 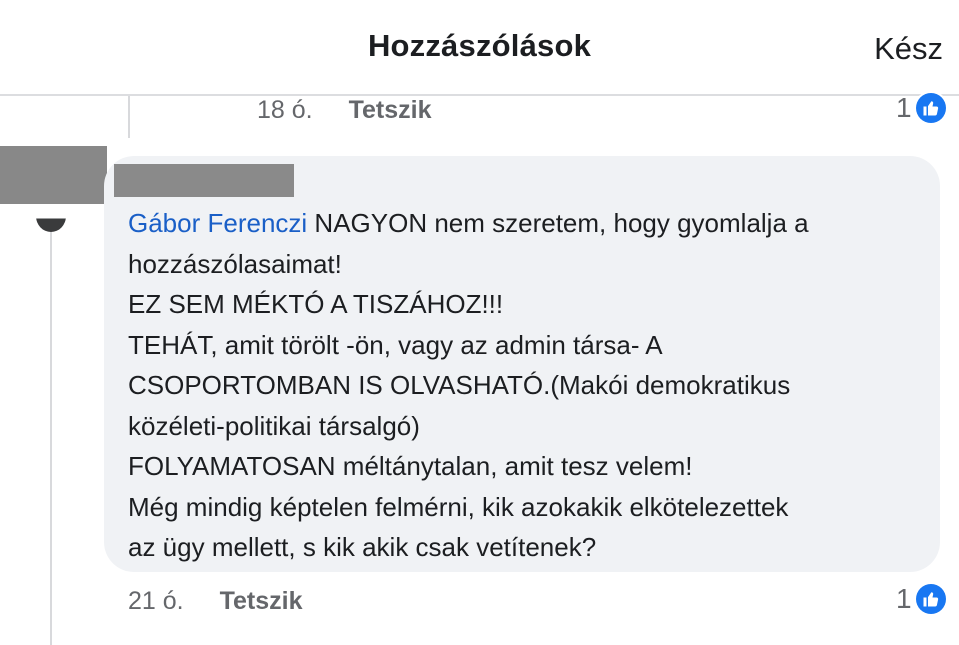 I want to click on comment-reaction-count: 1, so click(x=904, y=598).